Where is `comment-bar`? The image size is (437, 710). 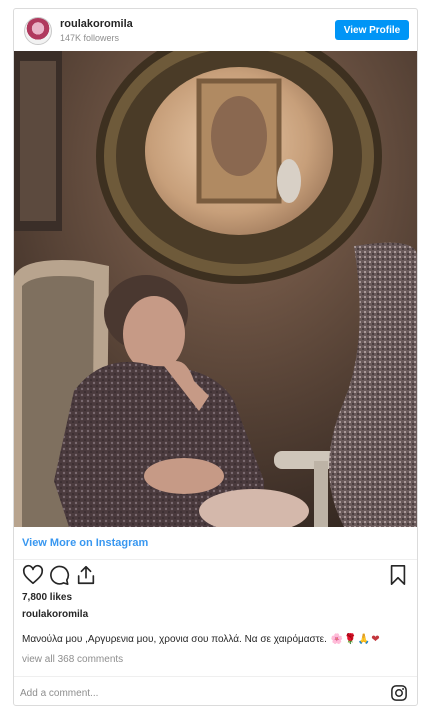 comment-bar is located at coordinates (215, 690).